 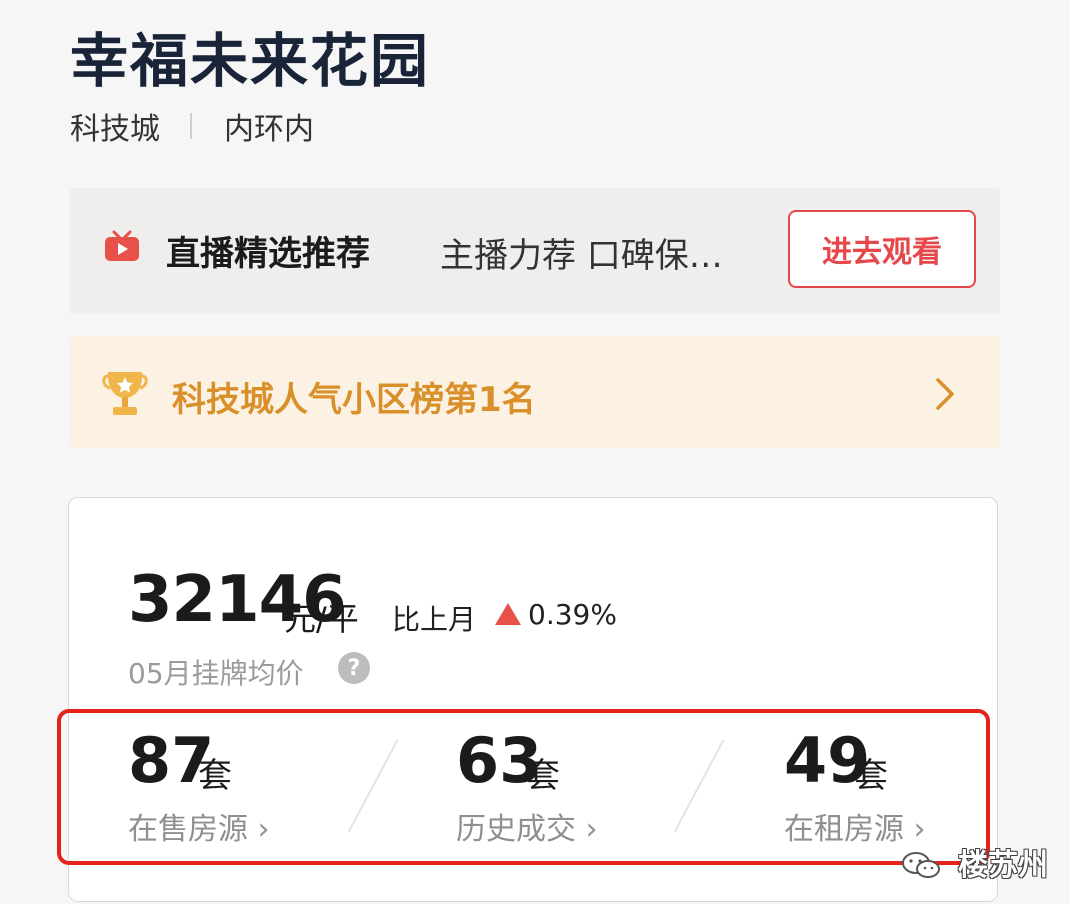 What do you see at coordinates (321, 619) in the screenshot?
I see `price-unit: 元/平` at bounding box center [321, 619].